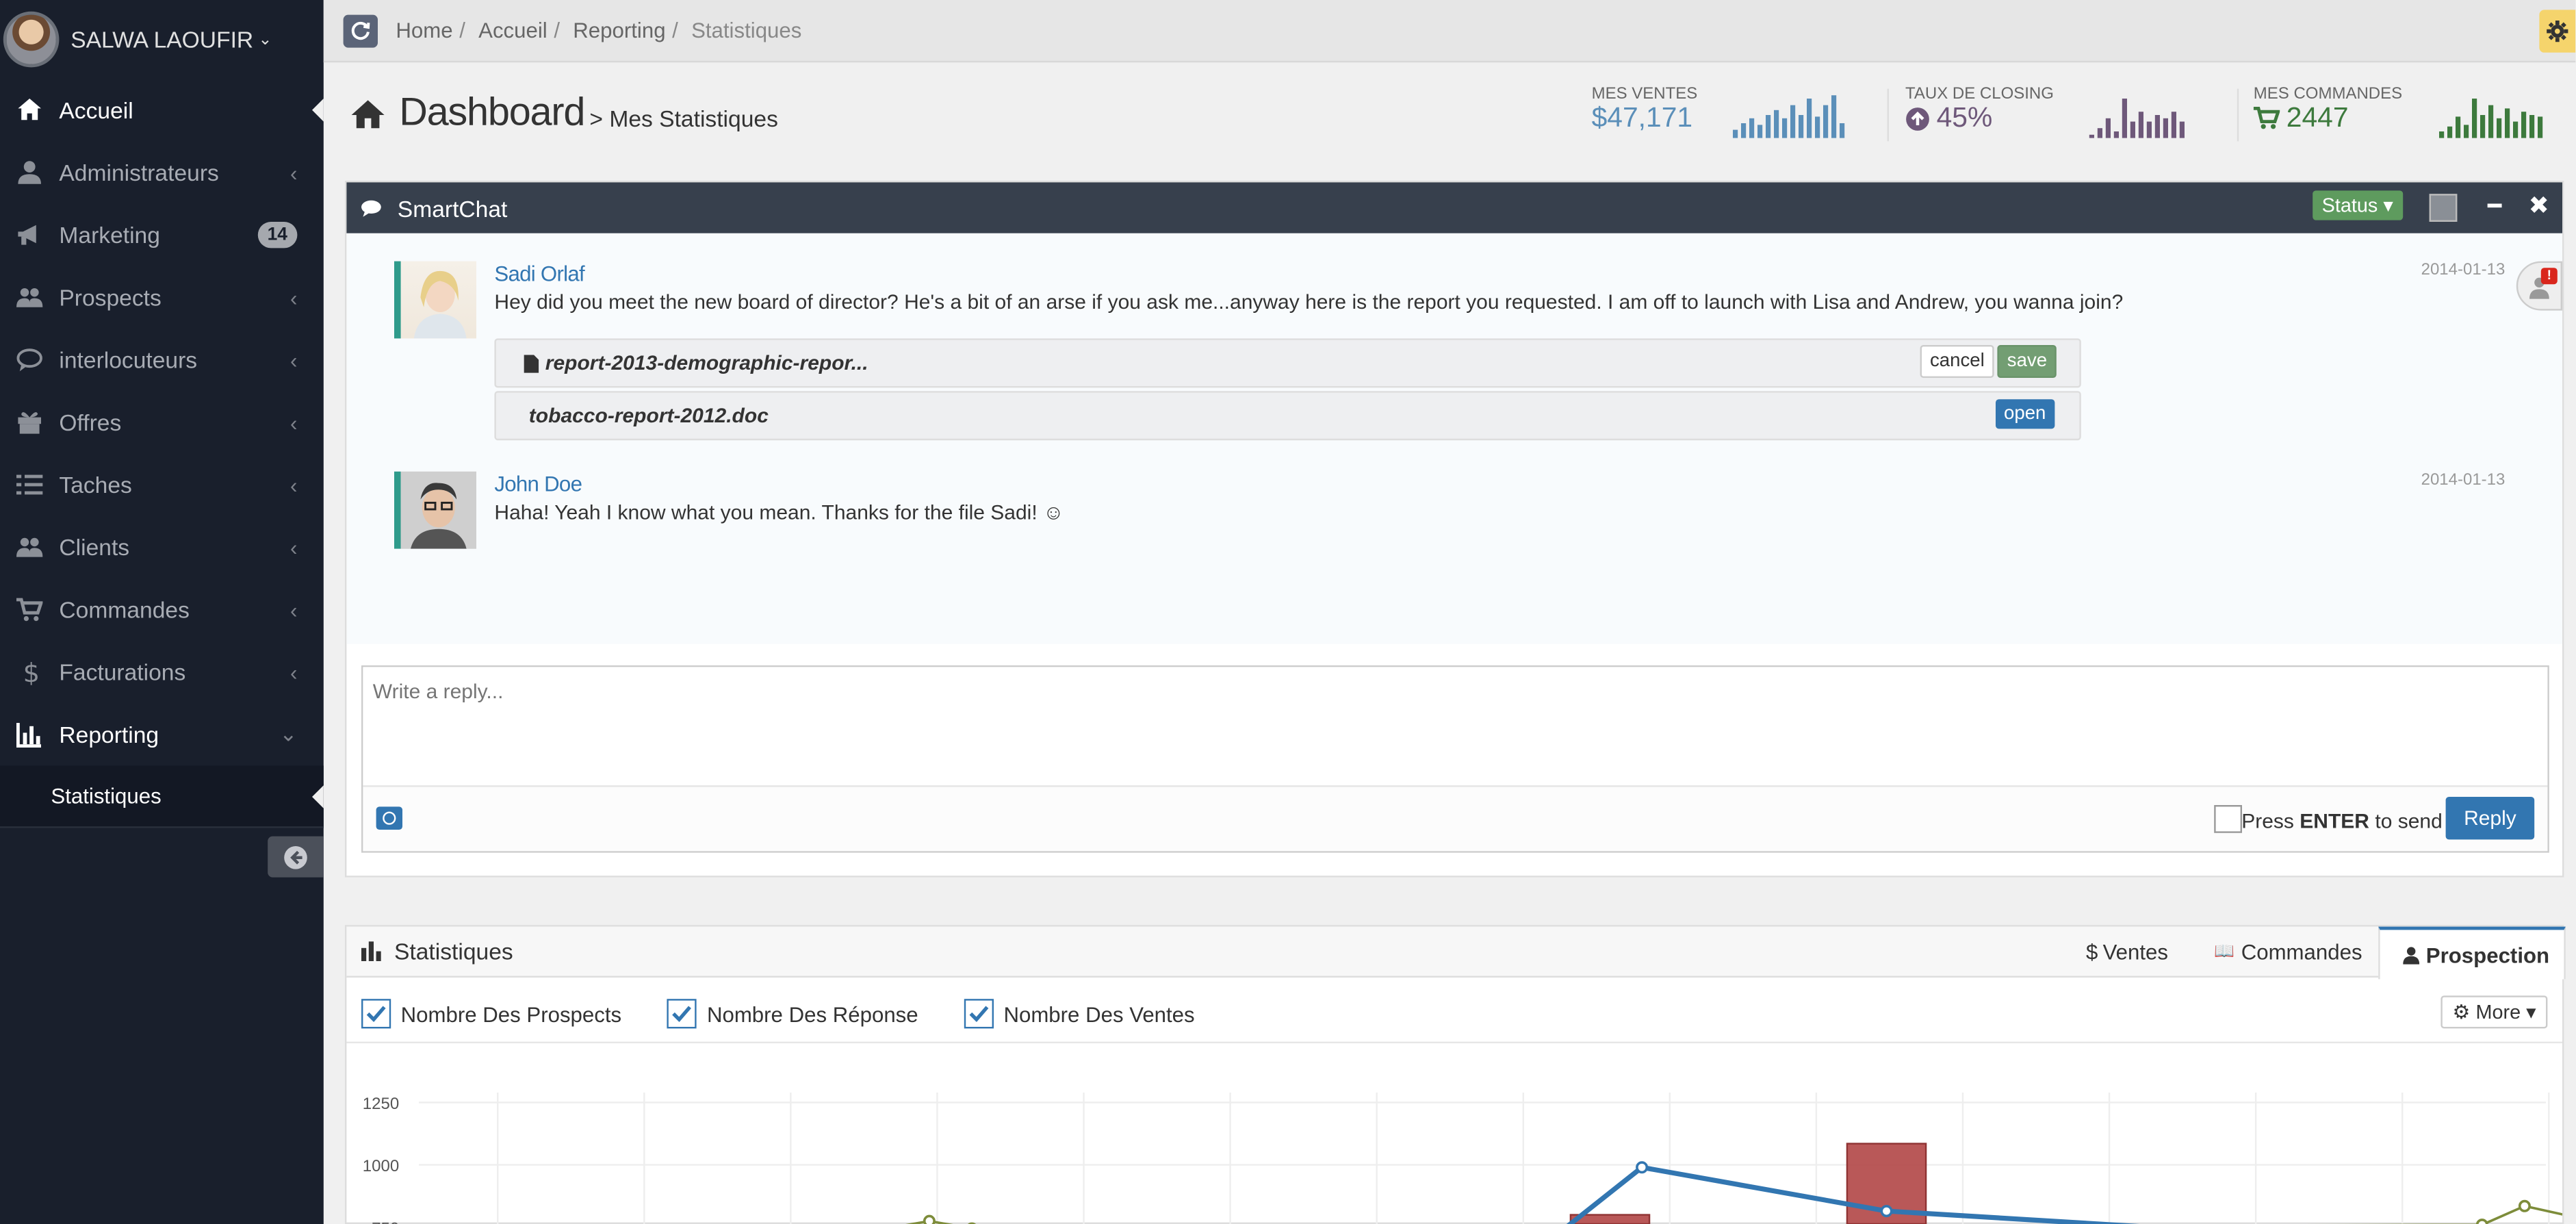 This screenshot has height=1224, width=2576. What do you see at coordinates (2472, 953) in the screenshot?
I see `tab-prospection: Prospection` at bounding box center [2472, 953].